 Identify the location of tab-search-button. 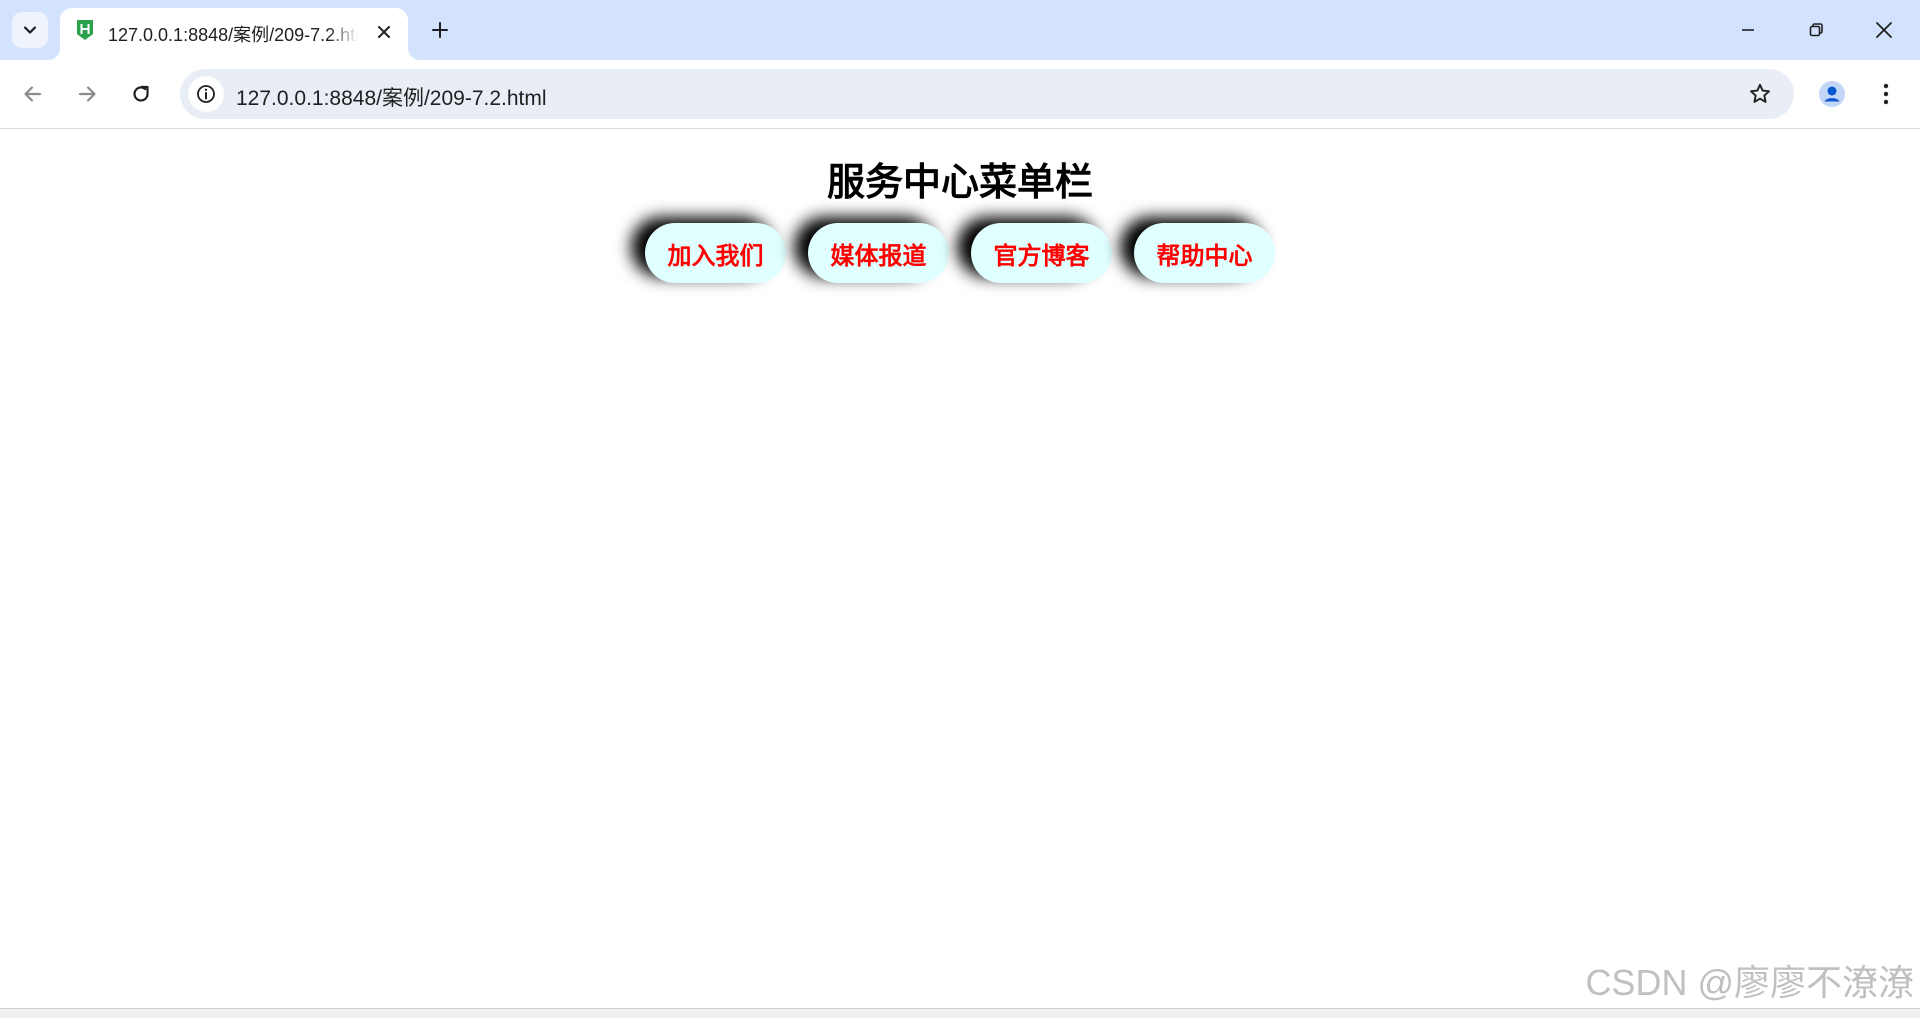
(30, 30).